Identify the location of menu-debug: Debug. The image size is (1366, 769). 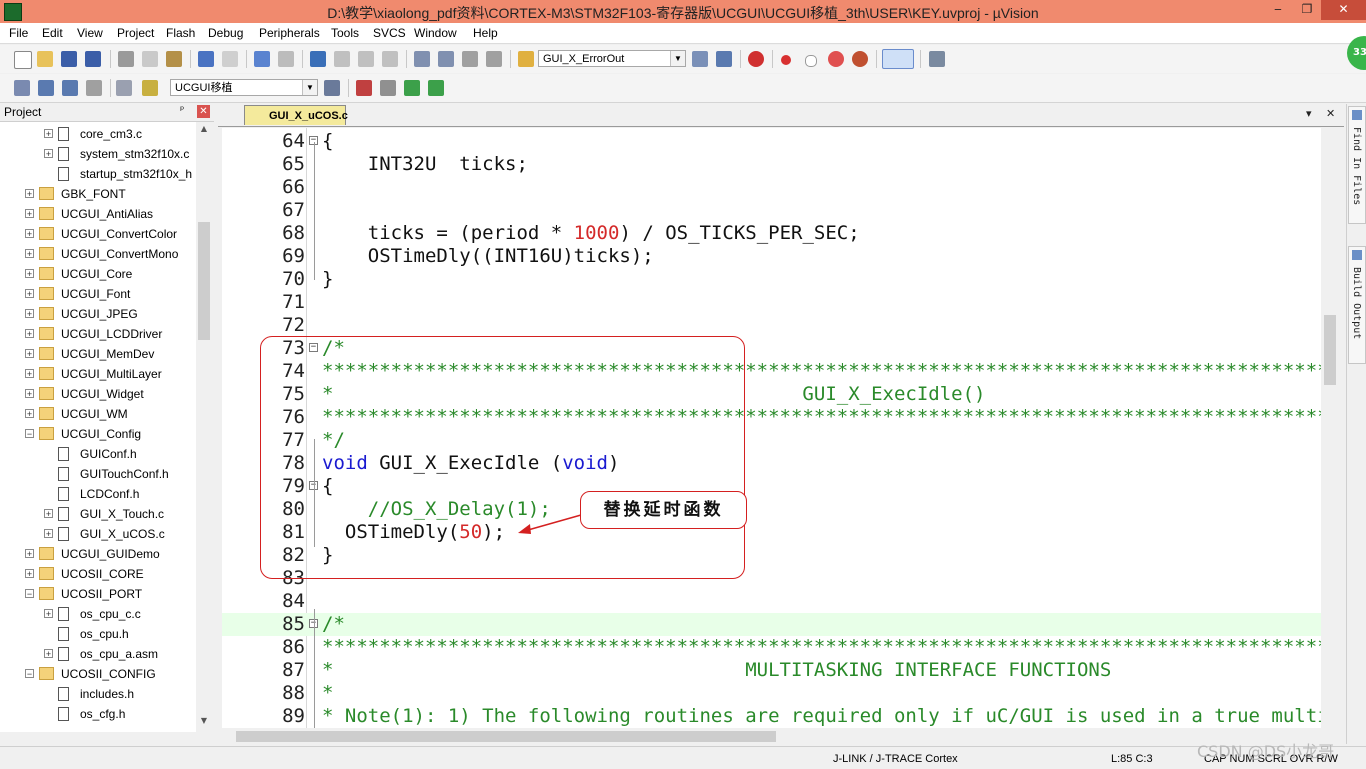
(225, 33).